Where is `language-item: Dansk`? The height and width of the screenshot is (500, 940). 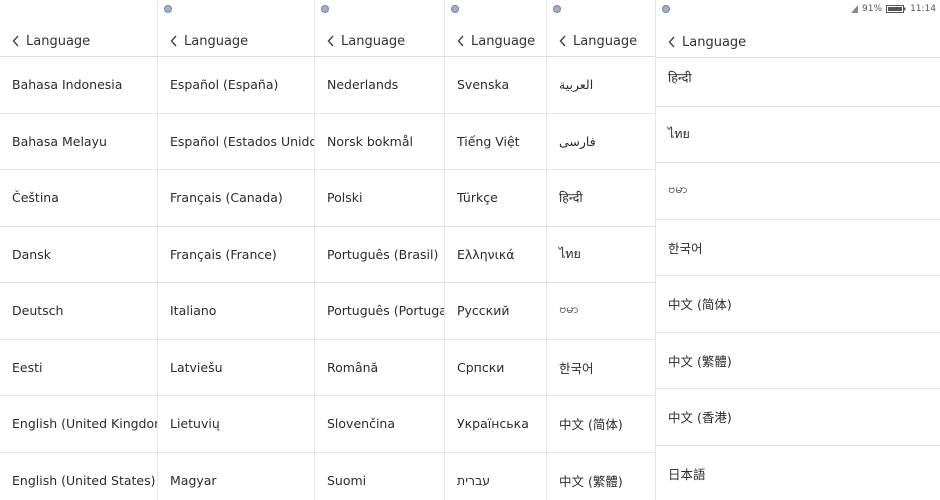 language-item: Dansk is located at coordinates (78, 255).